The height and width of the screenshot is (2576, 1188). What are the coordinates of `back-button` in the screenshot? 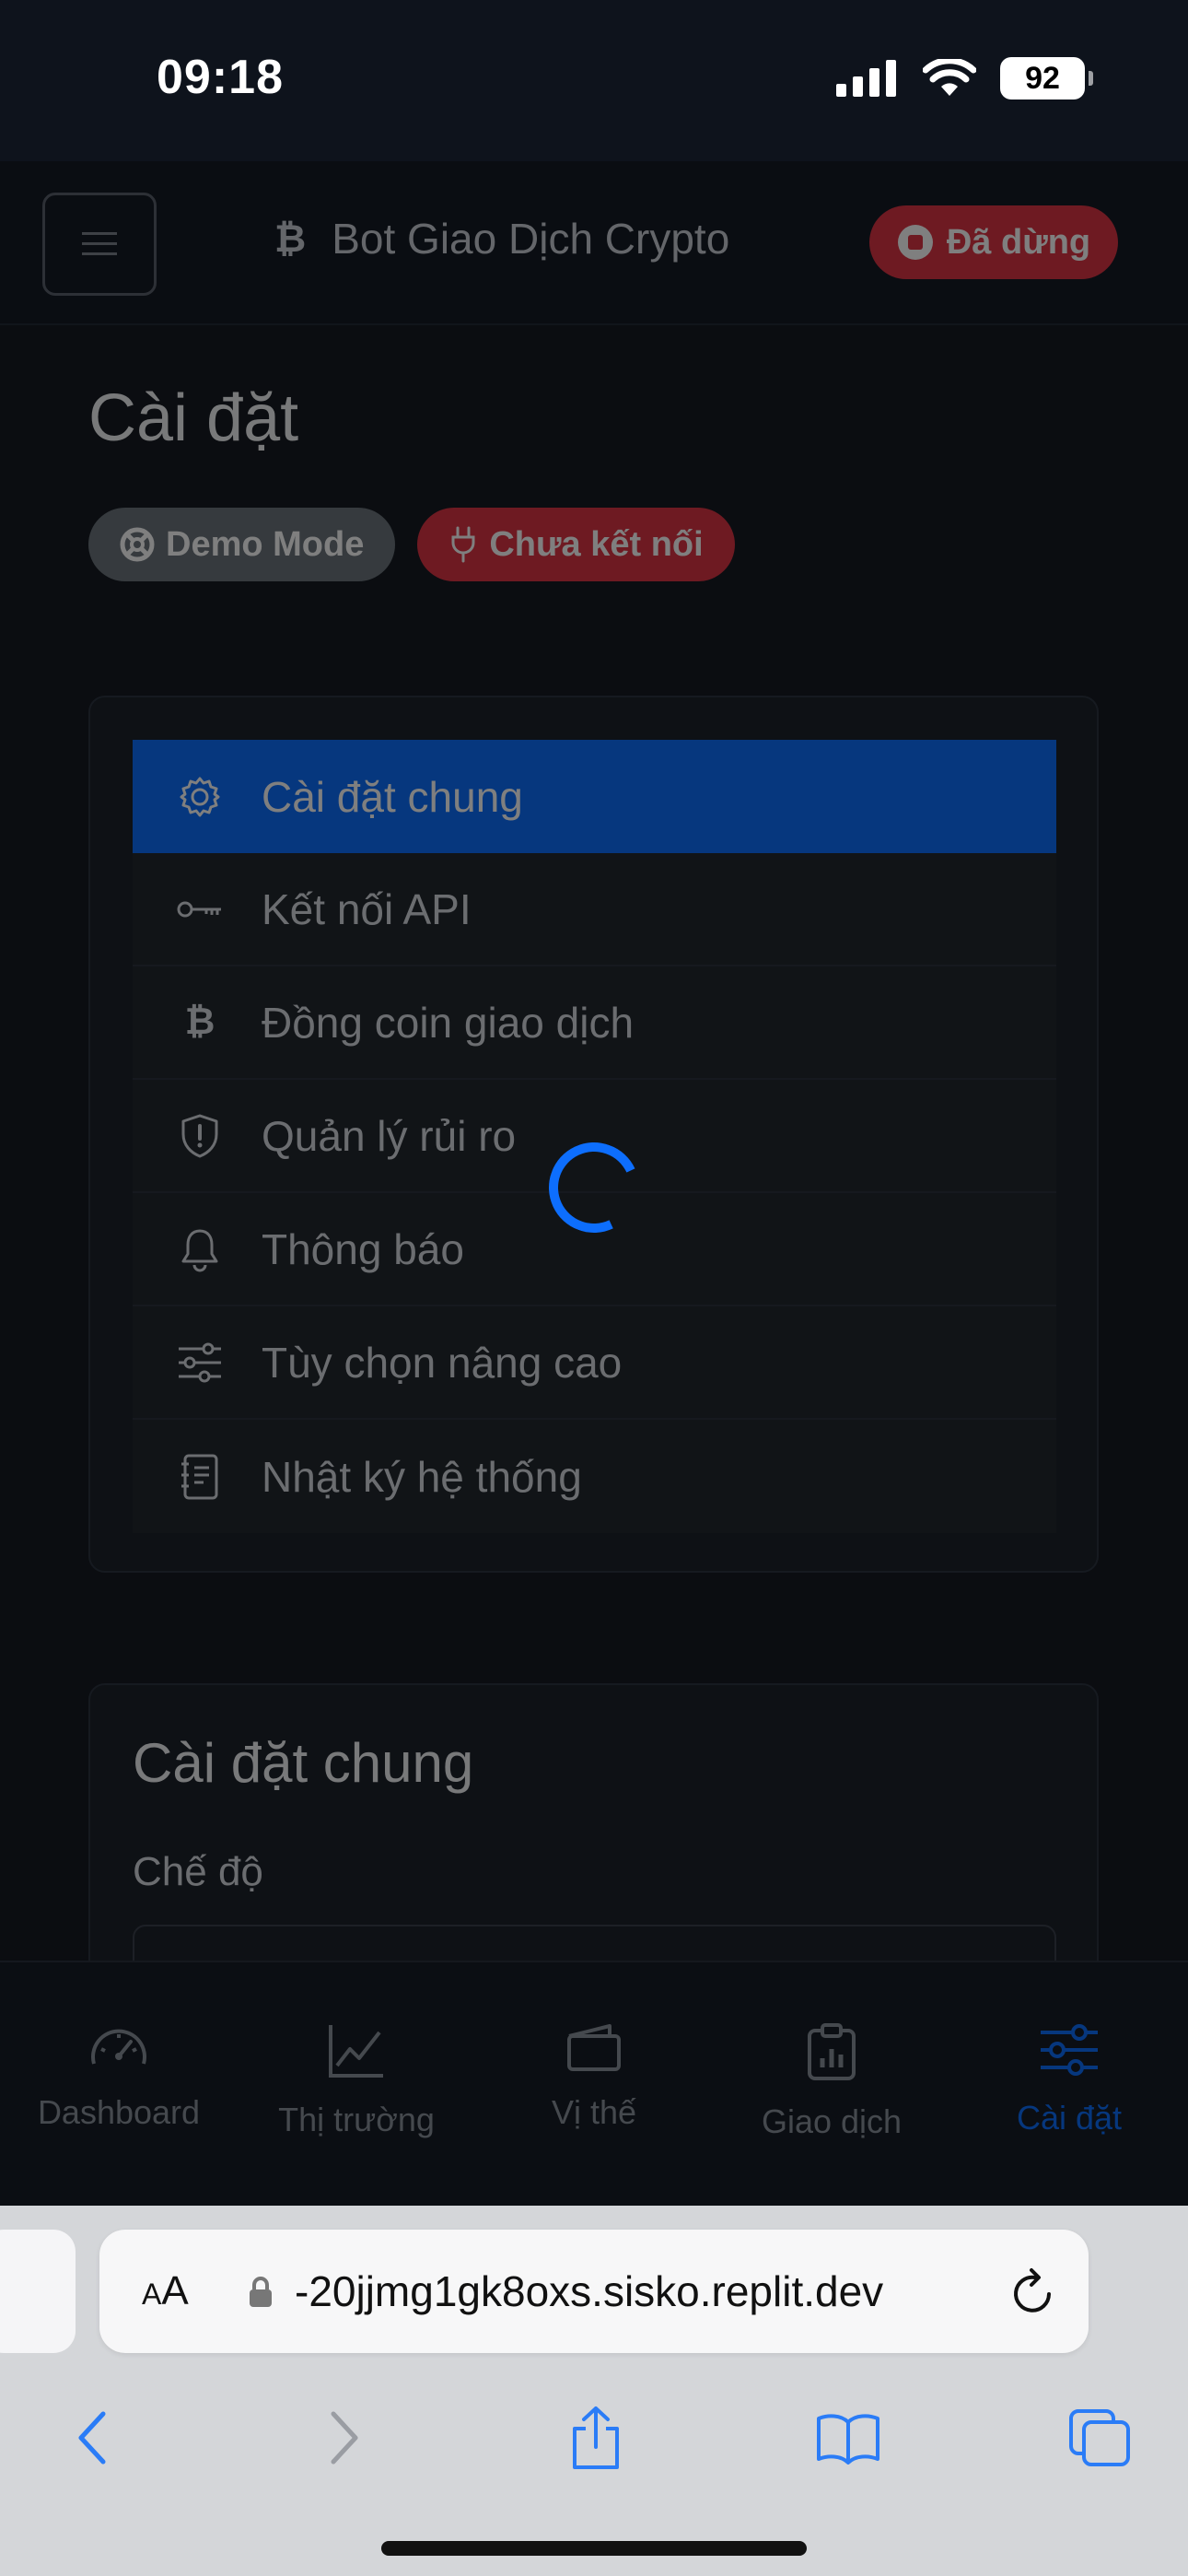 It's located at (92, 2438).